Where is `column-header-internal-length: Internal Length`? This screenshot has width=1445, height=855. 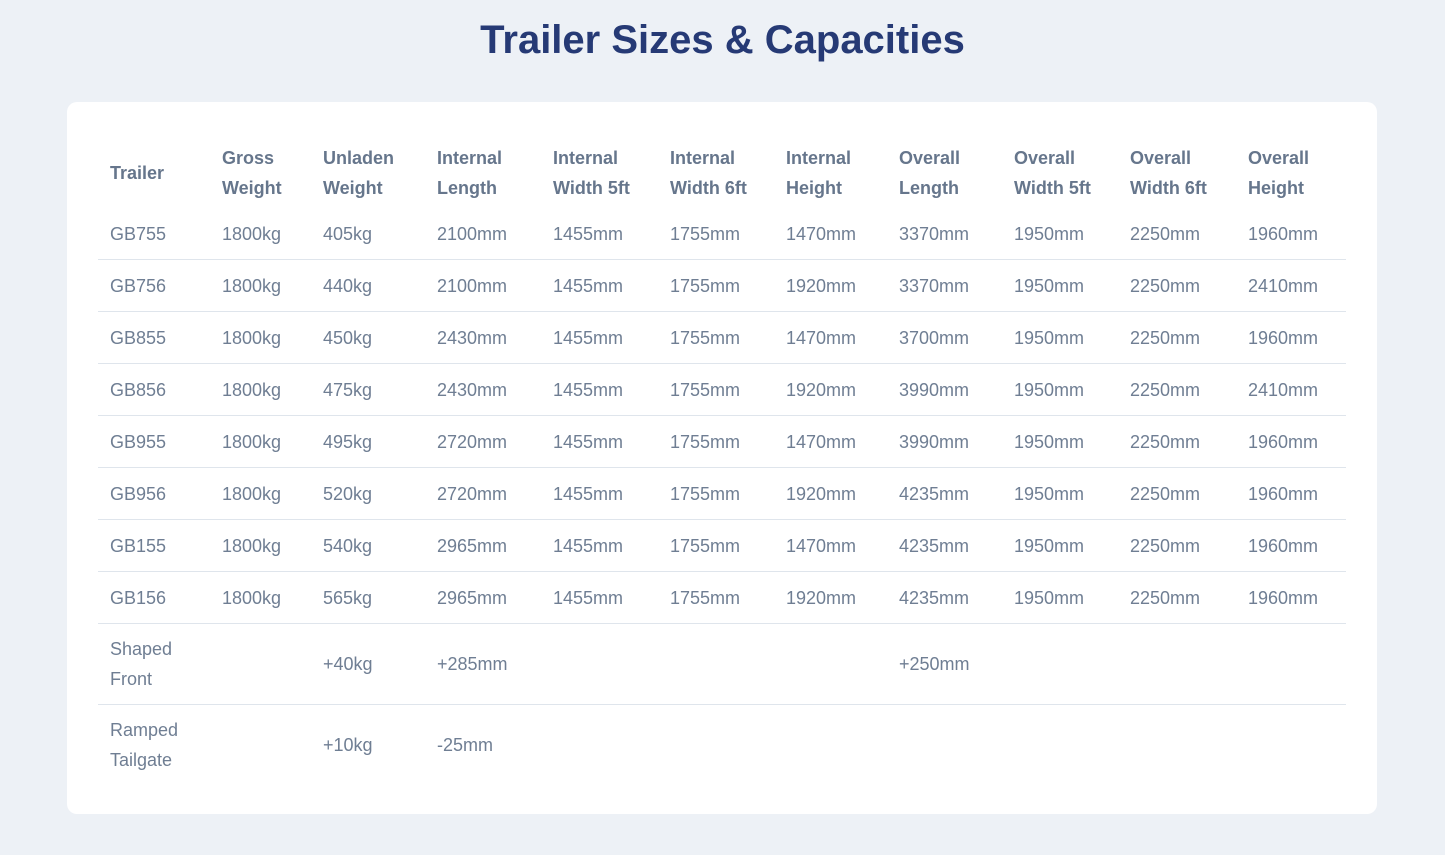
column-header-internal-length: Internal Length is located at coordinates (470, 173).